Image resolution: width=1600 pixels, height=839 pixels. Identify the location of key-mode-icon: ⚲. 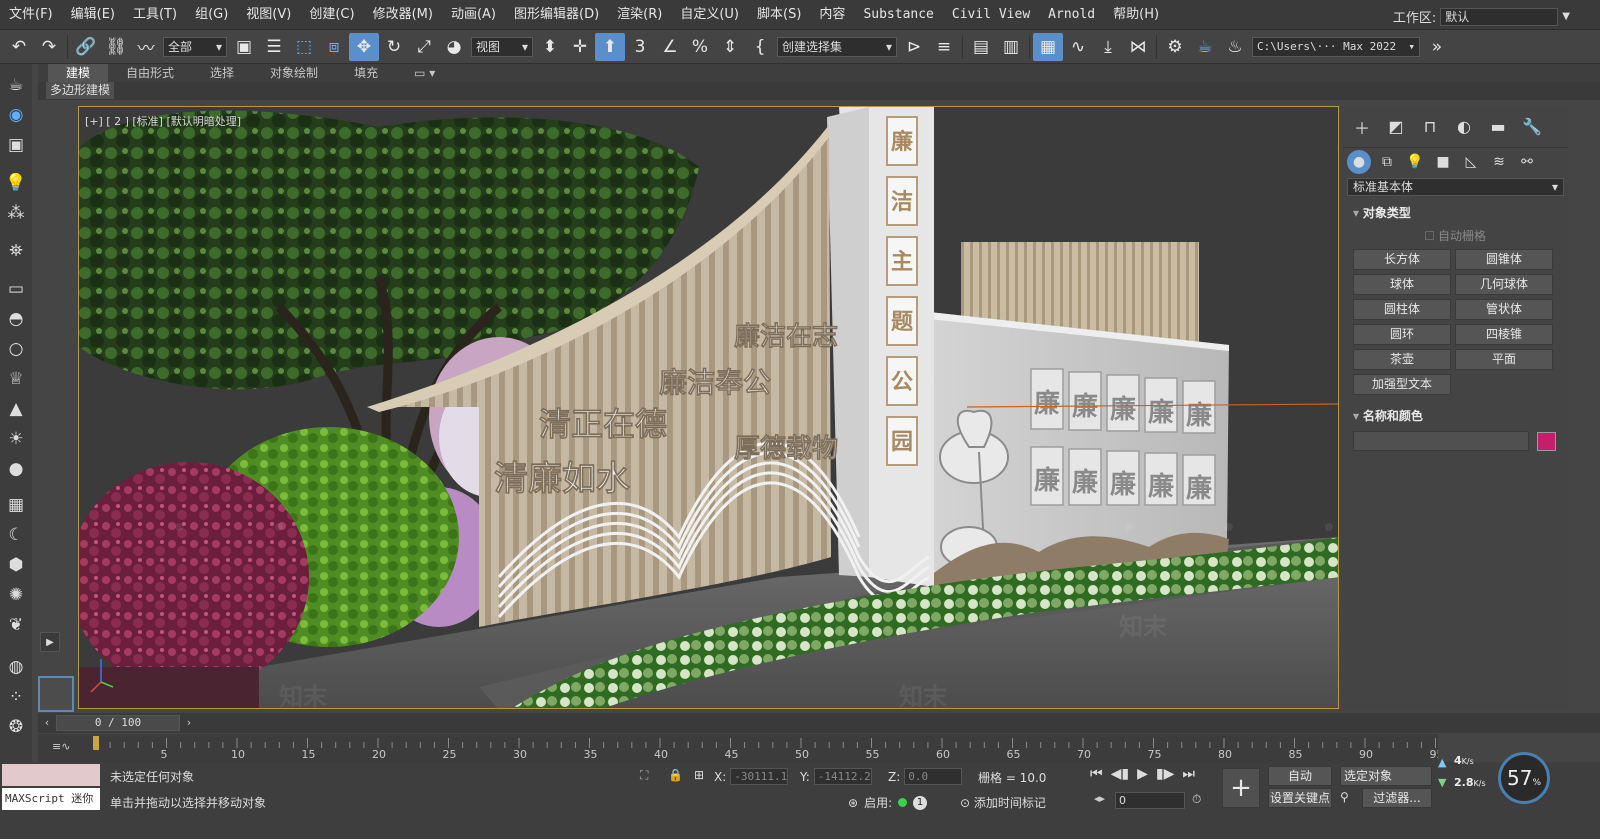
(1344, 797).